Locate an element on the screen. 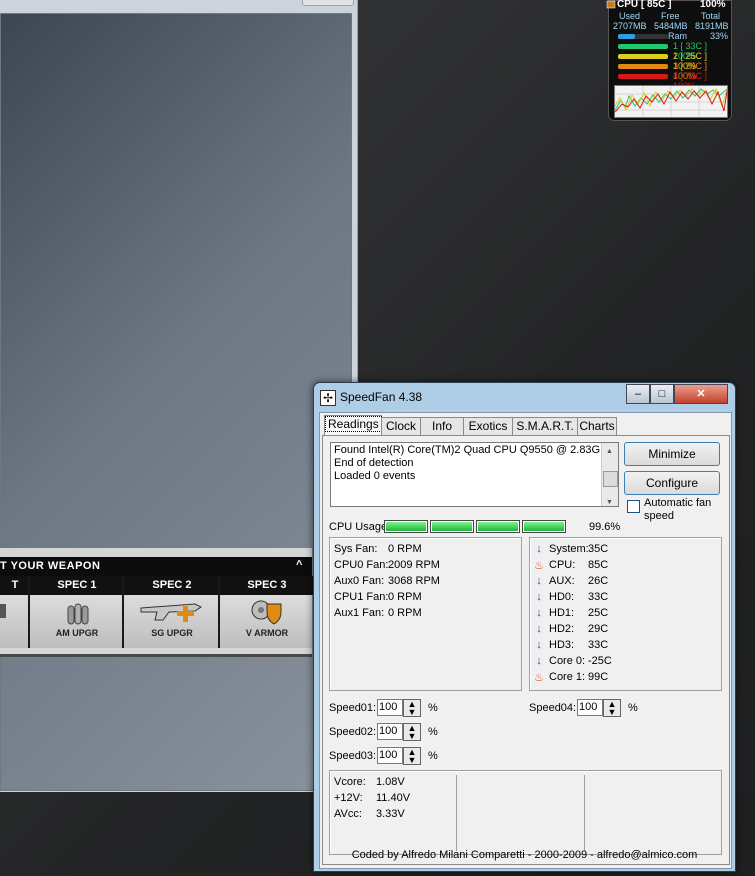 The height and width of the screenshot is (876, 755). weapon-icon is located at coordinates (3, 611).